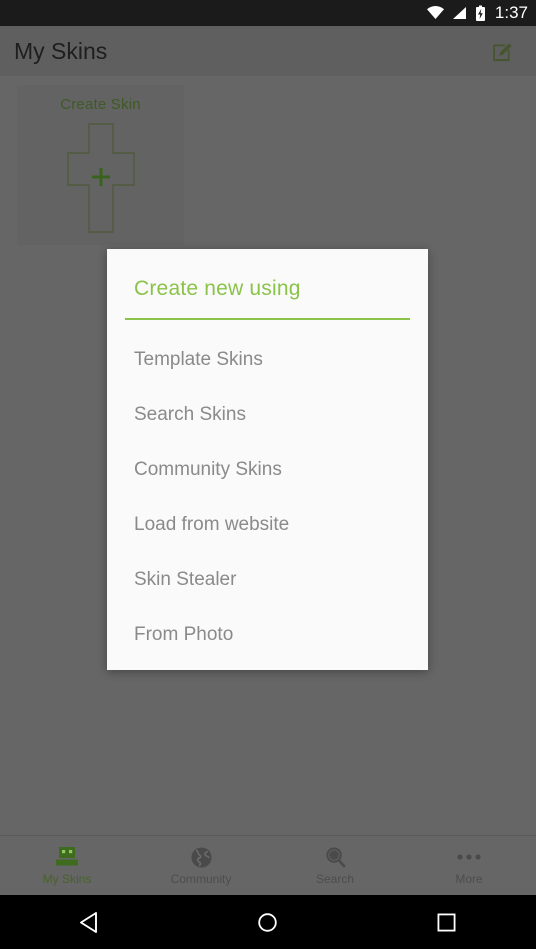 The height and width of the screenshot is (949, 536). Describe the element at coordinates (268, 13) in the screenshot. I see `status-bar: 1:37` at that location.